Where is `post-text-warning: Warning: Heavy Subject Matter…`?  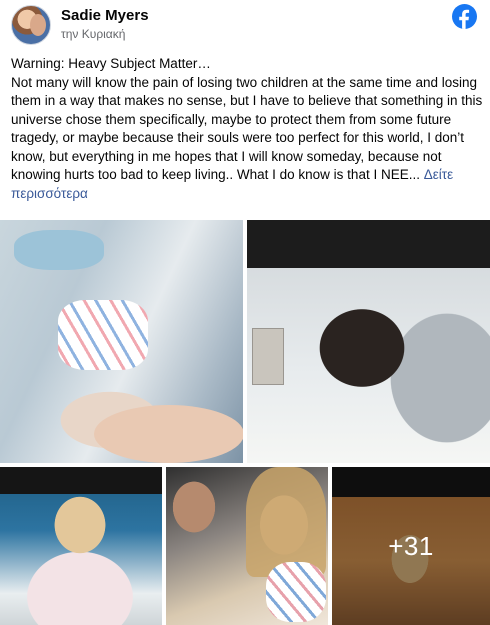
post-text-warning: Warning: Heavy Subject Matter… is located at coordinates (111, 63).